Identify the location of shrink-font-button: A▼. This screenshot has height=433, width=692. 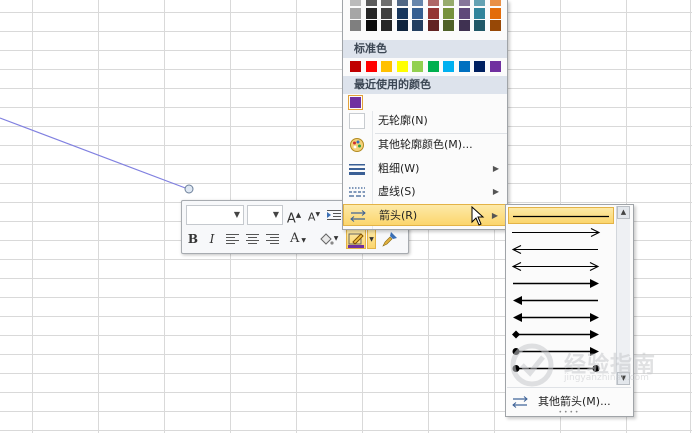
(314, 215).